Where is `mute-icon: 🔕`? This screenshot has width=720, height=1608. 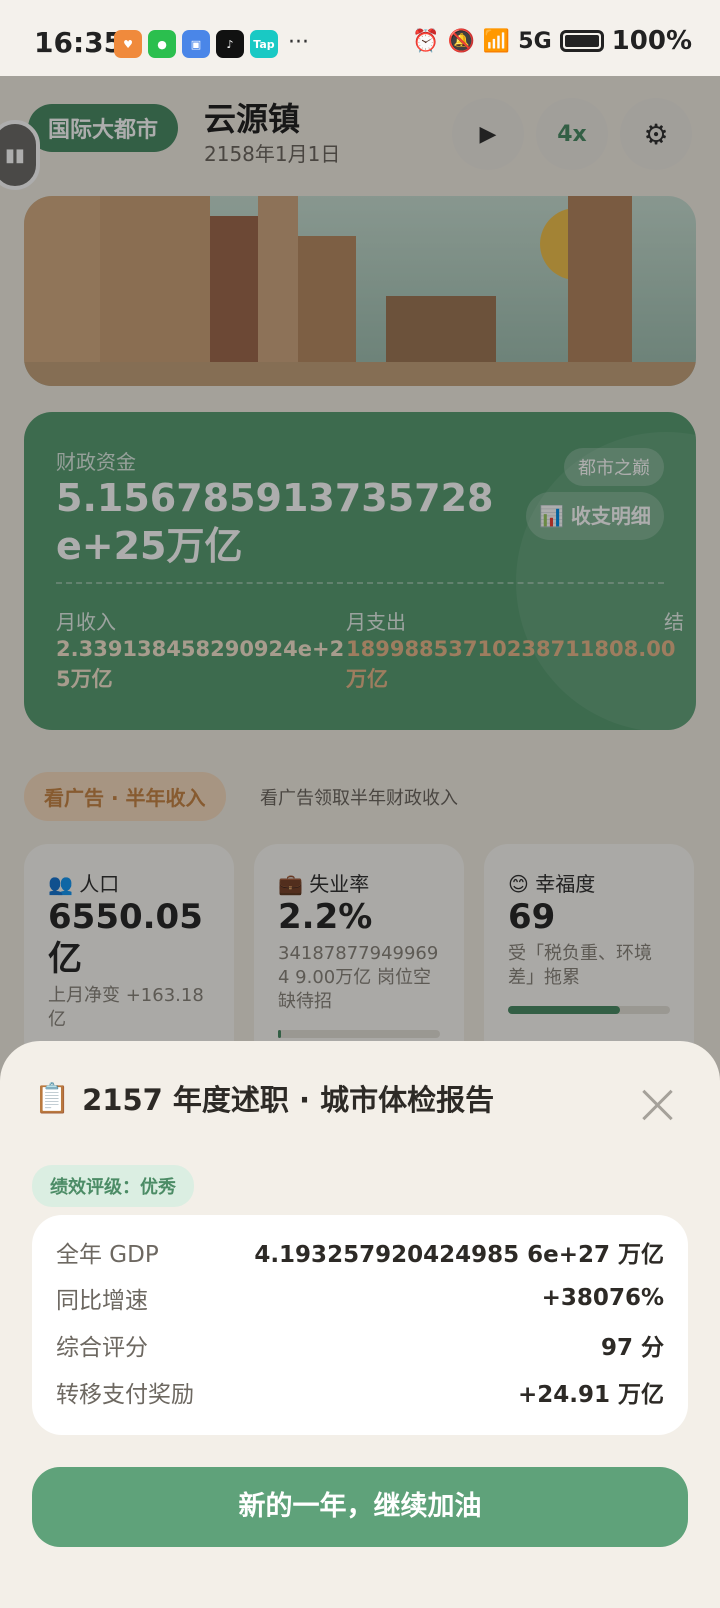
mute-icon: 🔕 is located at coordinates (461, 41).